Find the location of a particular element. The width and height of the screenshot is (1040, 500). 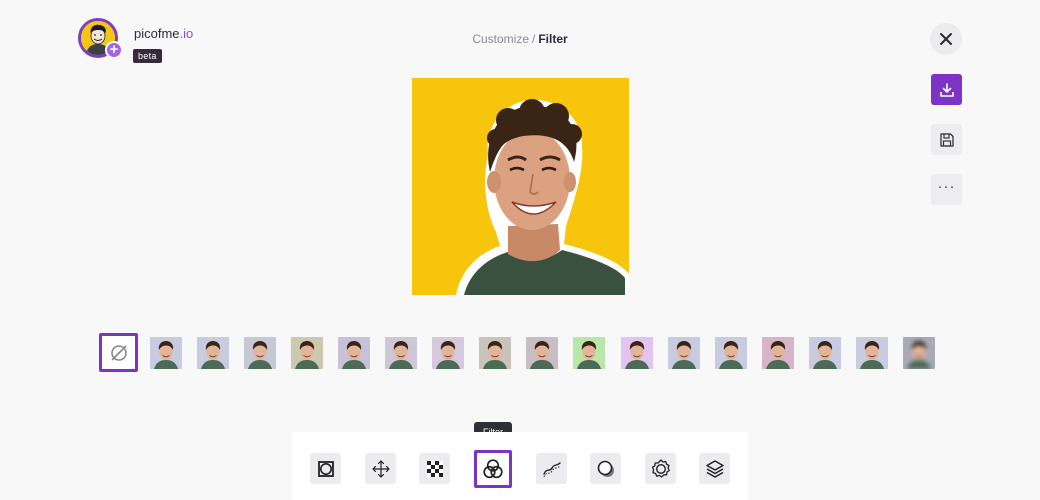

more-button: ··· is located at coordinates (946, 189).